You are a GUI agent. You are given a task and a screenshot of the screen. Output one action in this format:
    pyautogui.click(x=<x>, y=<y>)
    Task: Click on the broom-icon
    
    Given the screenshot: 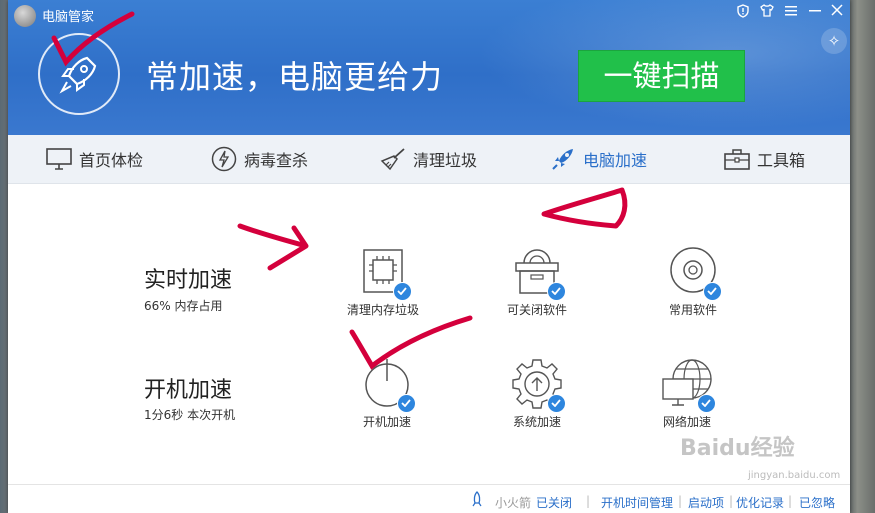 What is the action you would take?
    pyautogui.click(x=392, y=159)
    